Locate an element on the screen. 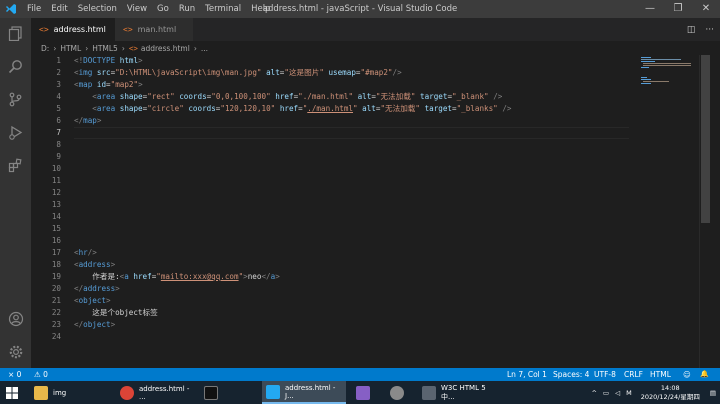 The width and height of the screenshot is (720, 404). notifications-bell-icon: 🔔 is located at coordinates (704, 374).